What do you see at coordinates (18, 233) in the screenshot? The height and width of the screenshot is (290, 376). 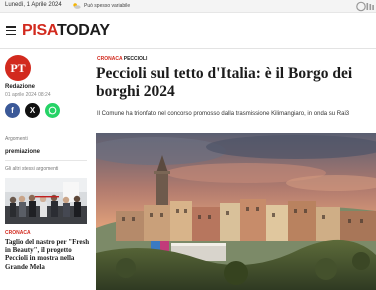 I see `related-category: CRONACA` at bounding box center [18, 233].